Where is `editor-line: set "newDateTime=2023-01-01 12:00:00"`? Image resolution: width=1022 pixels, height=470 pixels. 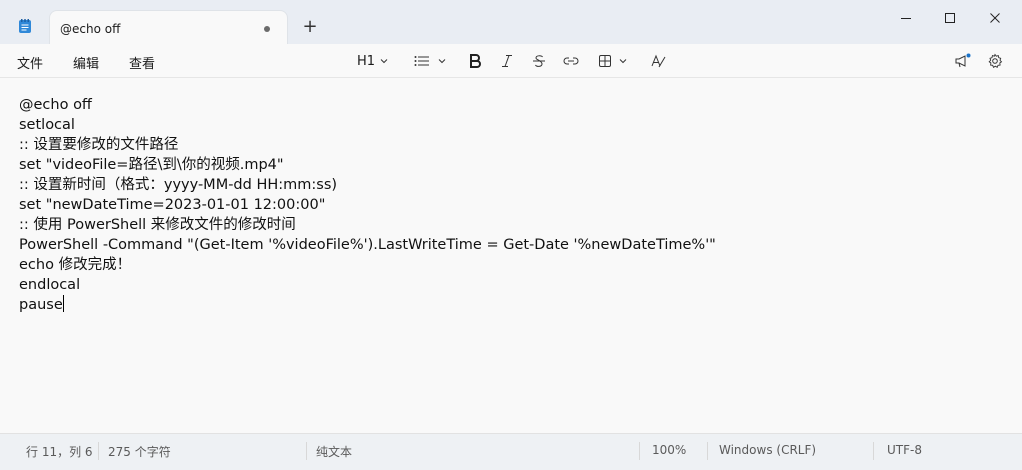 editor-line: set "newDateTime=2023-01-01 12:00:00" is located at coordinates (172, 205).